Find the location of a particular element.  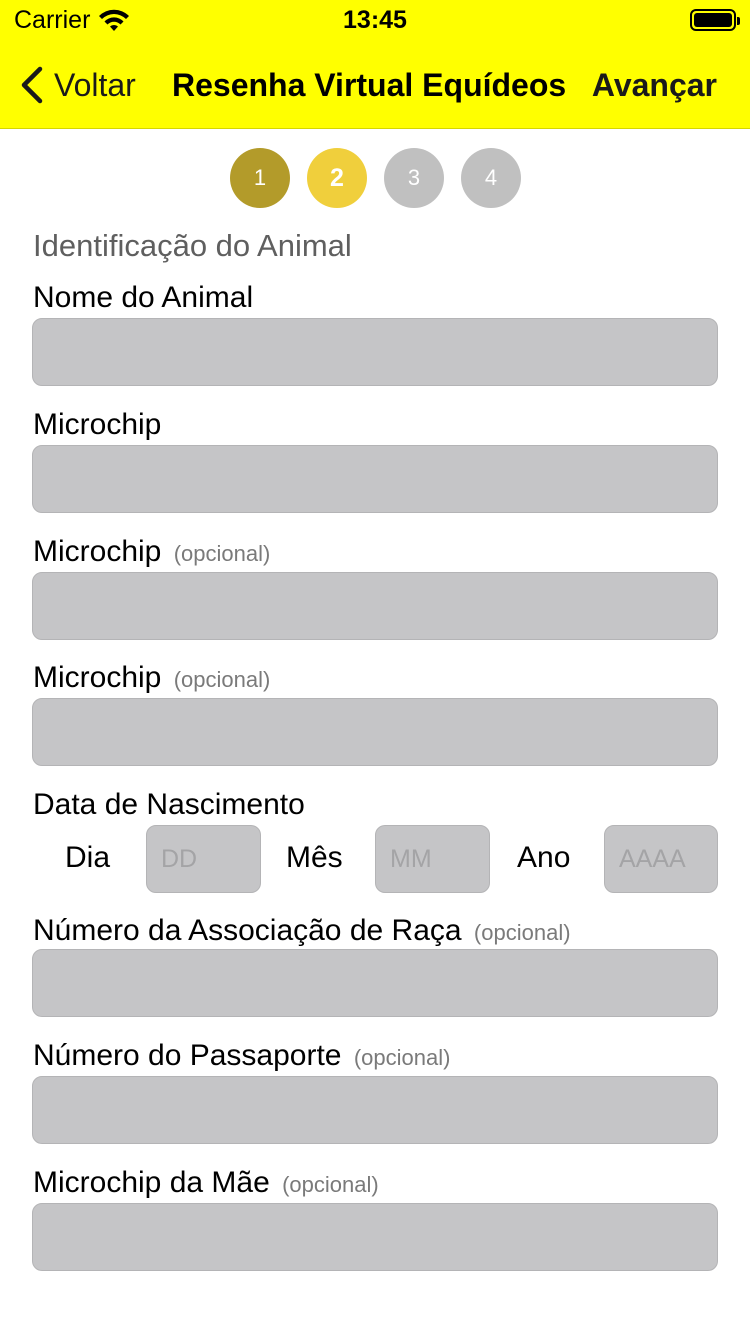

breed-association-label-text: Número da Associação de Raça is located at coordinates (247, 930).